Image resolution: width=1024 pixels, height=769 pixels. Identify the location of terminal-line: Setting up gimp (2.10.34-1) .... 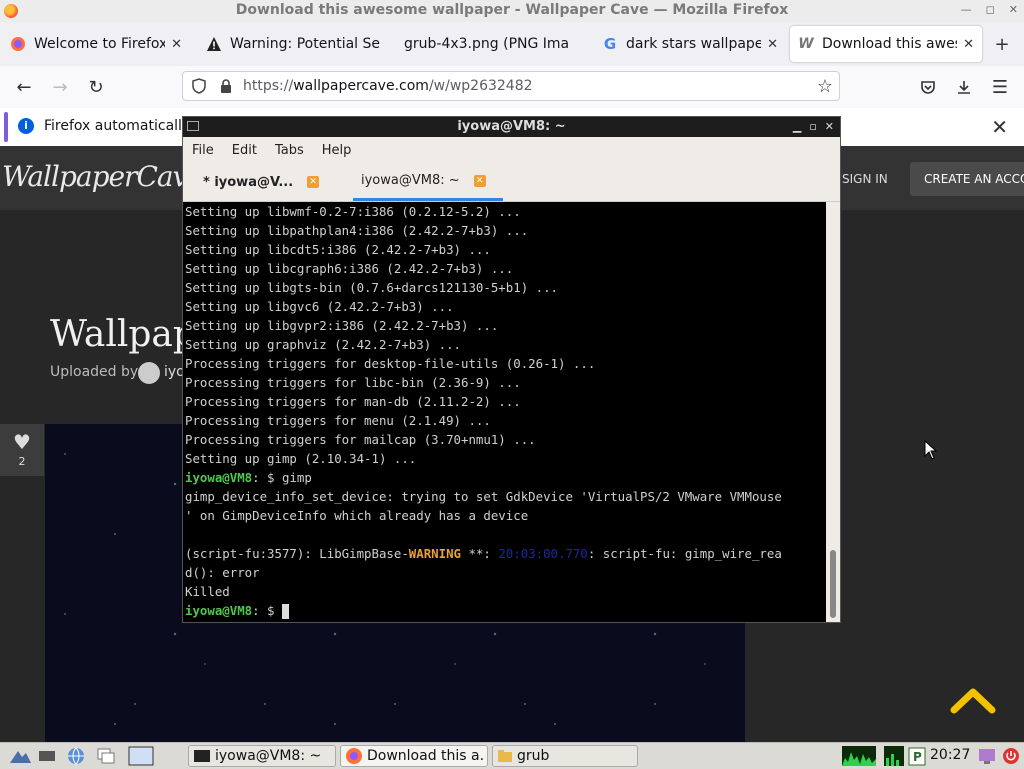
(301, 458).